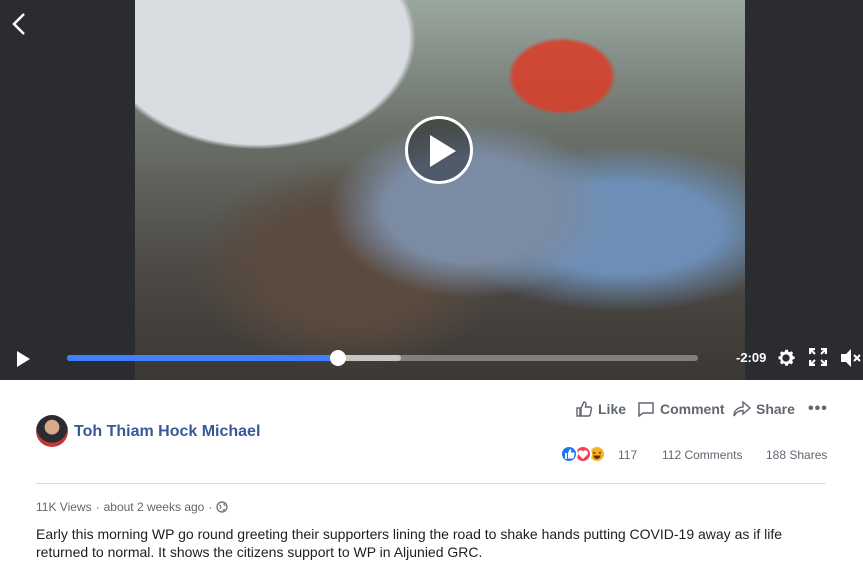 This screenshot has height=581, width=863. Describe the element at coordinates (796, 455) in the screenshot. I see `shares-count: 188 Shares` at that location.